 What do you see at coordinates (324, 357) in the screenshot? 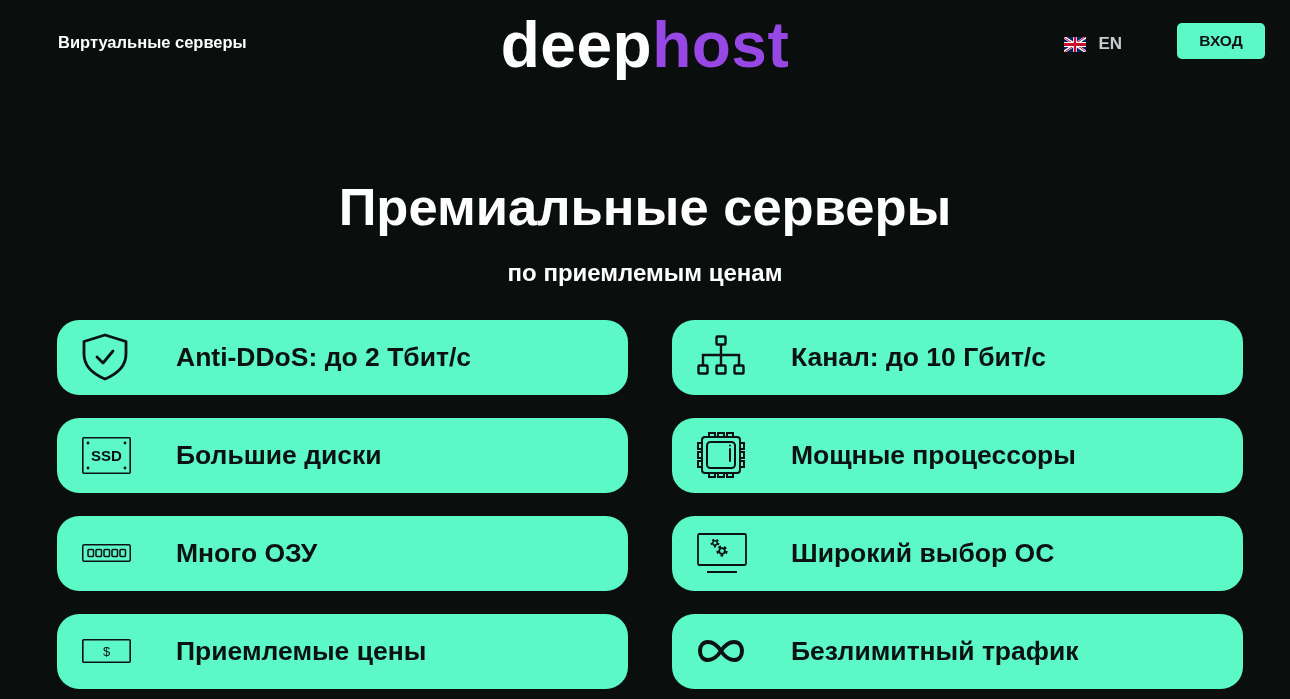
I see `feature-label: Anti-DDoS: до 2 Тбит/с` at bounding box center [324, 357].